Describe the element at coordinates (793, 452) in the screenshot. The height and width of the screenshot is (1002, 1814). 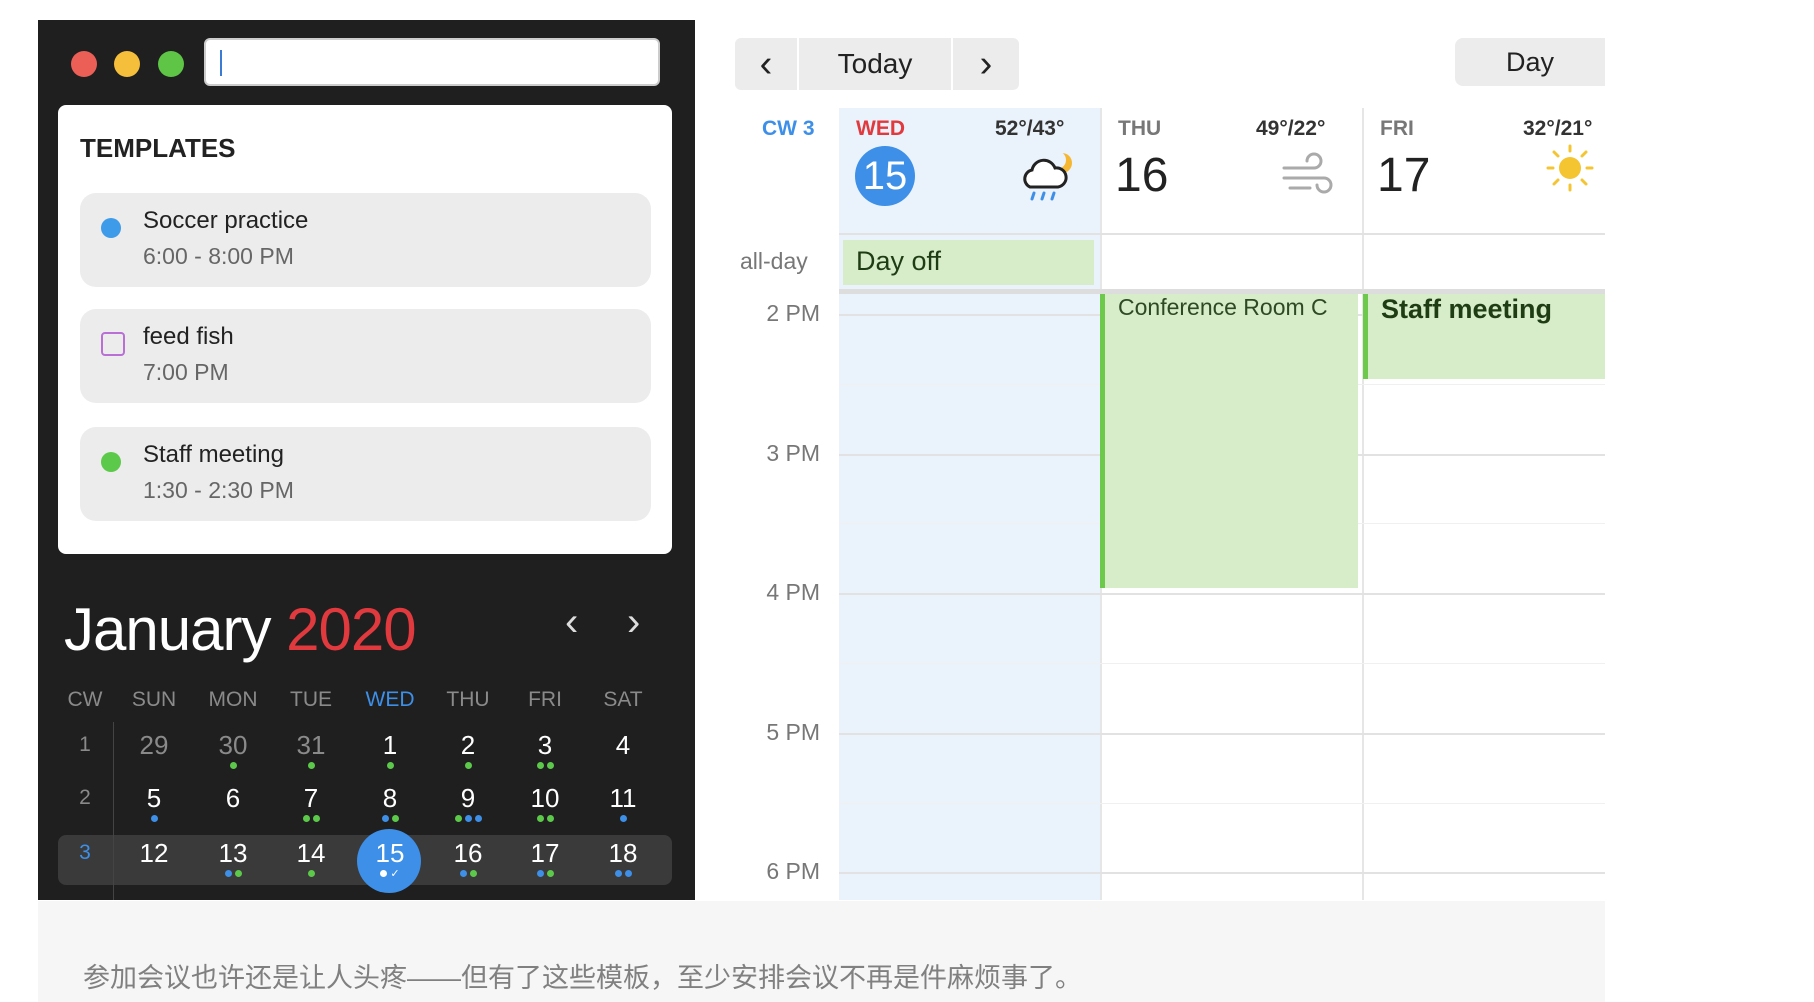
I see `hour-label: 3 PM` at that location.